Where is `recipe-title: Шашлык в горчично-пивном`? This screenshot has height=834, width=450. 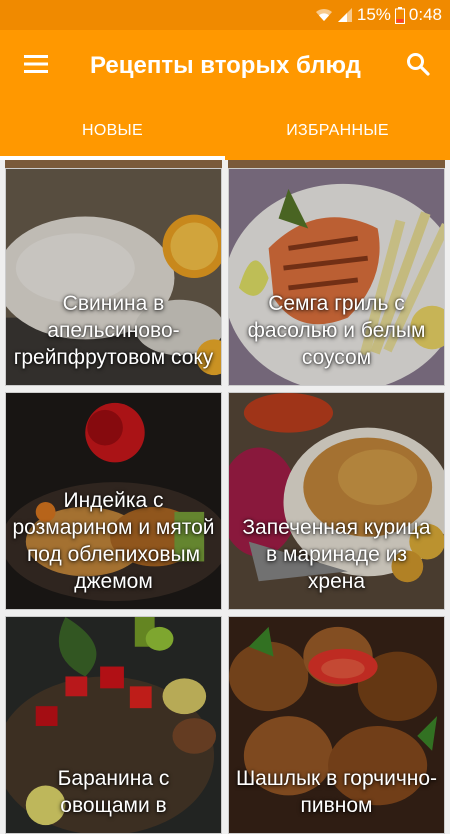 recipe-title: Шашлык в горчично-пивном is located at coordinates (336, 792).